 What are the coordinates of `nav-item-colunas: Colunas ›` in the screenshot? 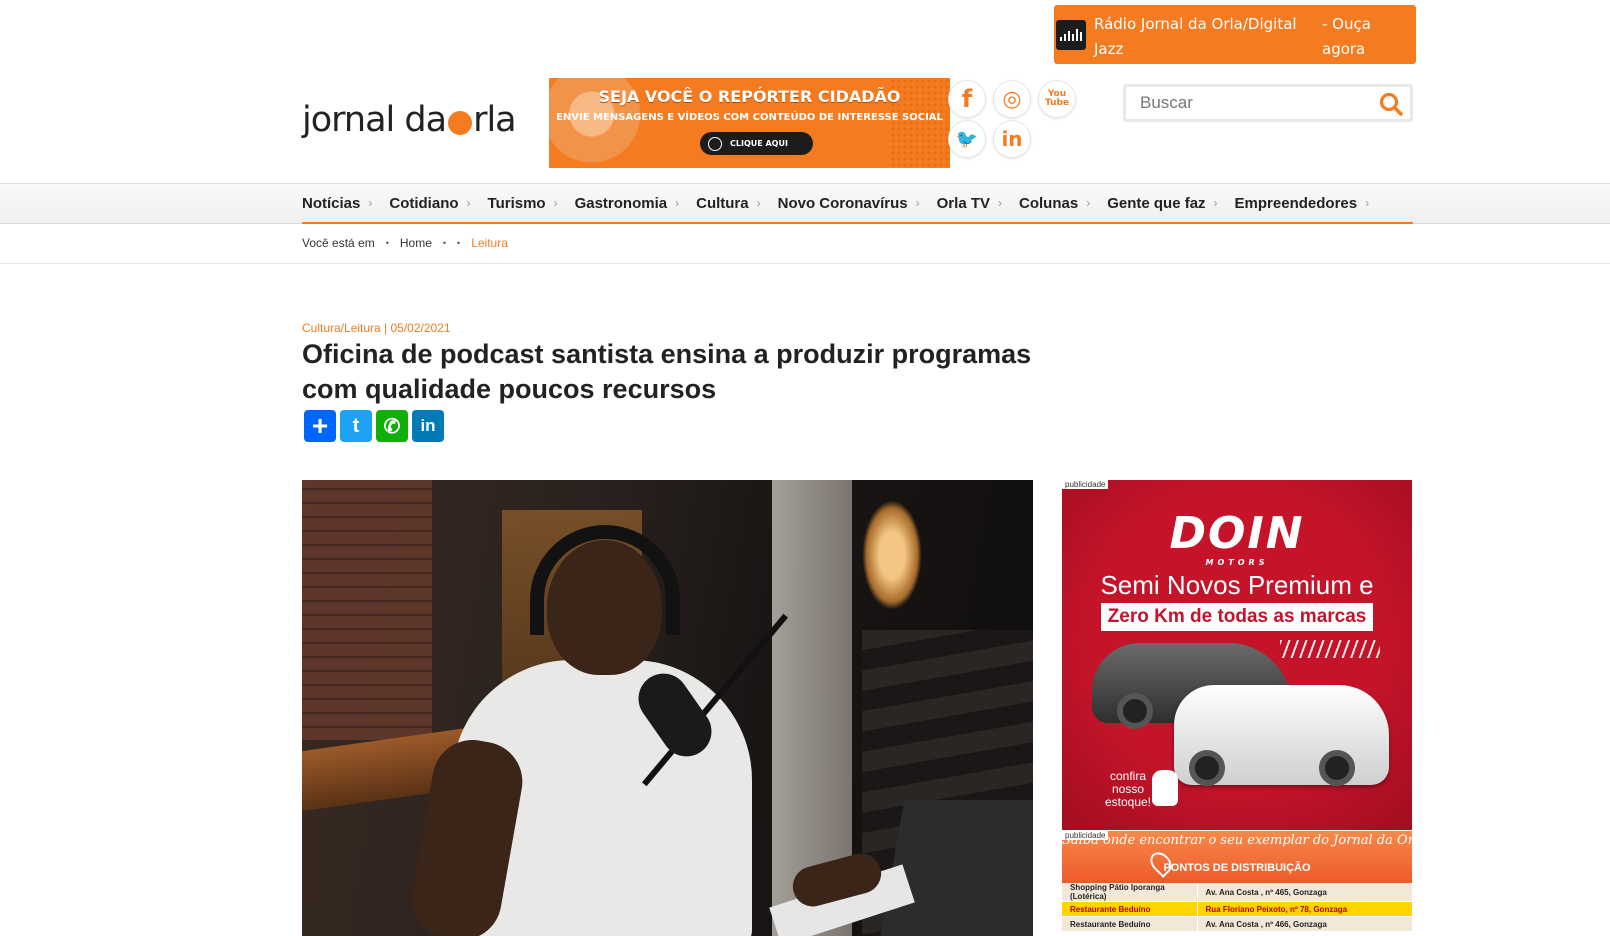 It's located at (1054, 203).